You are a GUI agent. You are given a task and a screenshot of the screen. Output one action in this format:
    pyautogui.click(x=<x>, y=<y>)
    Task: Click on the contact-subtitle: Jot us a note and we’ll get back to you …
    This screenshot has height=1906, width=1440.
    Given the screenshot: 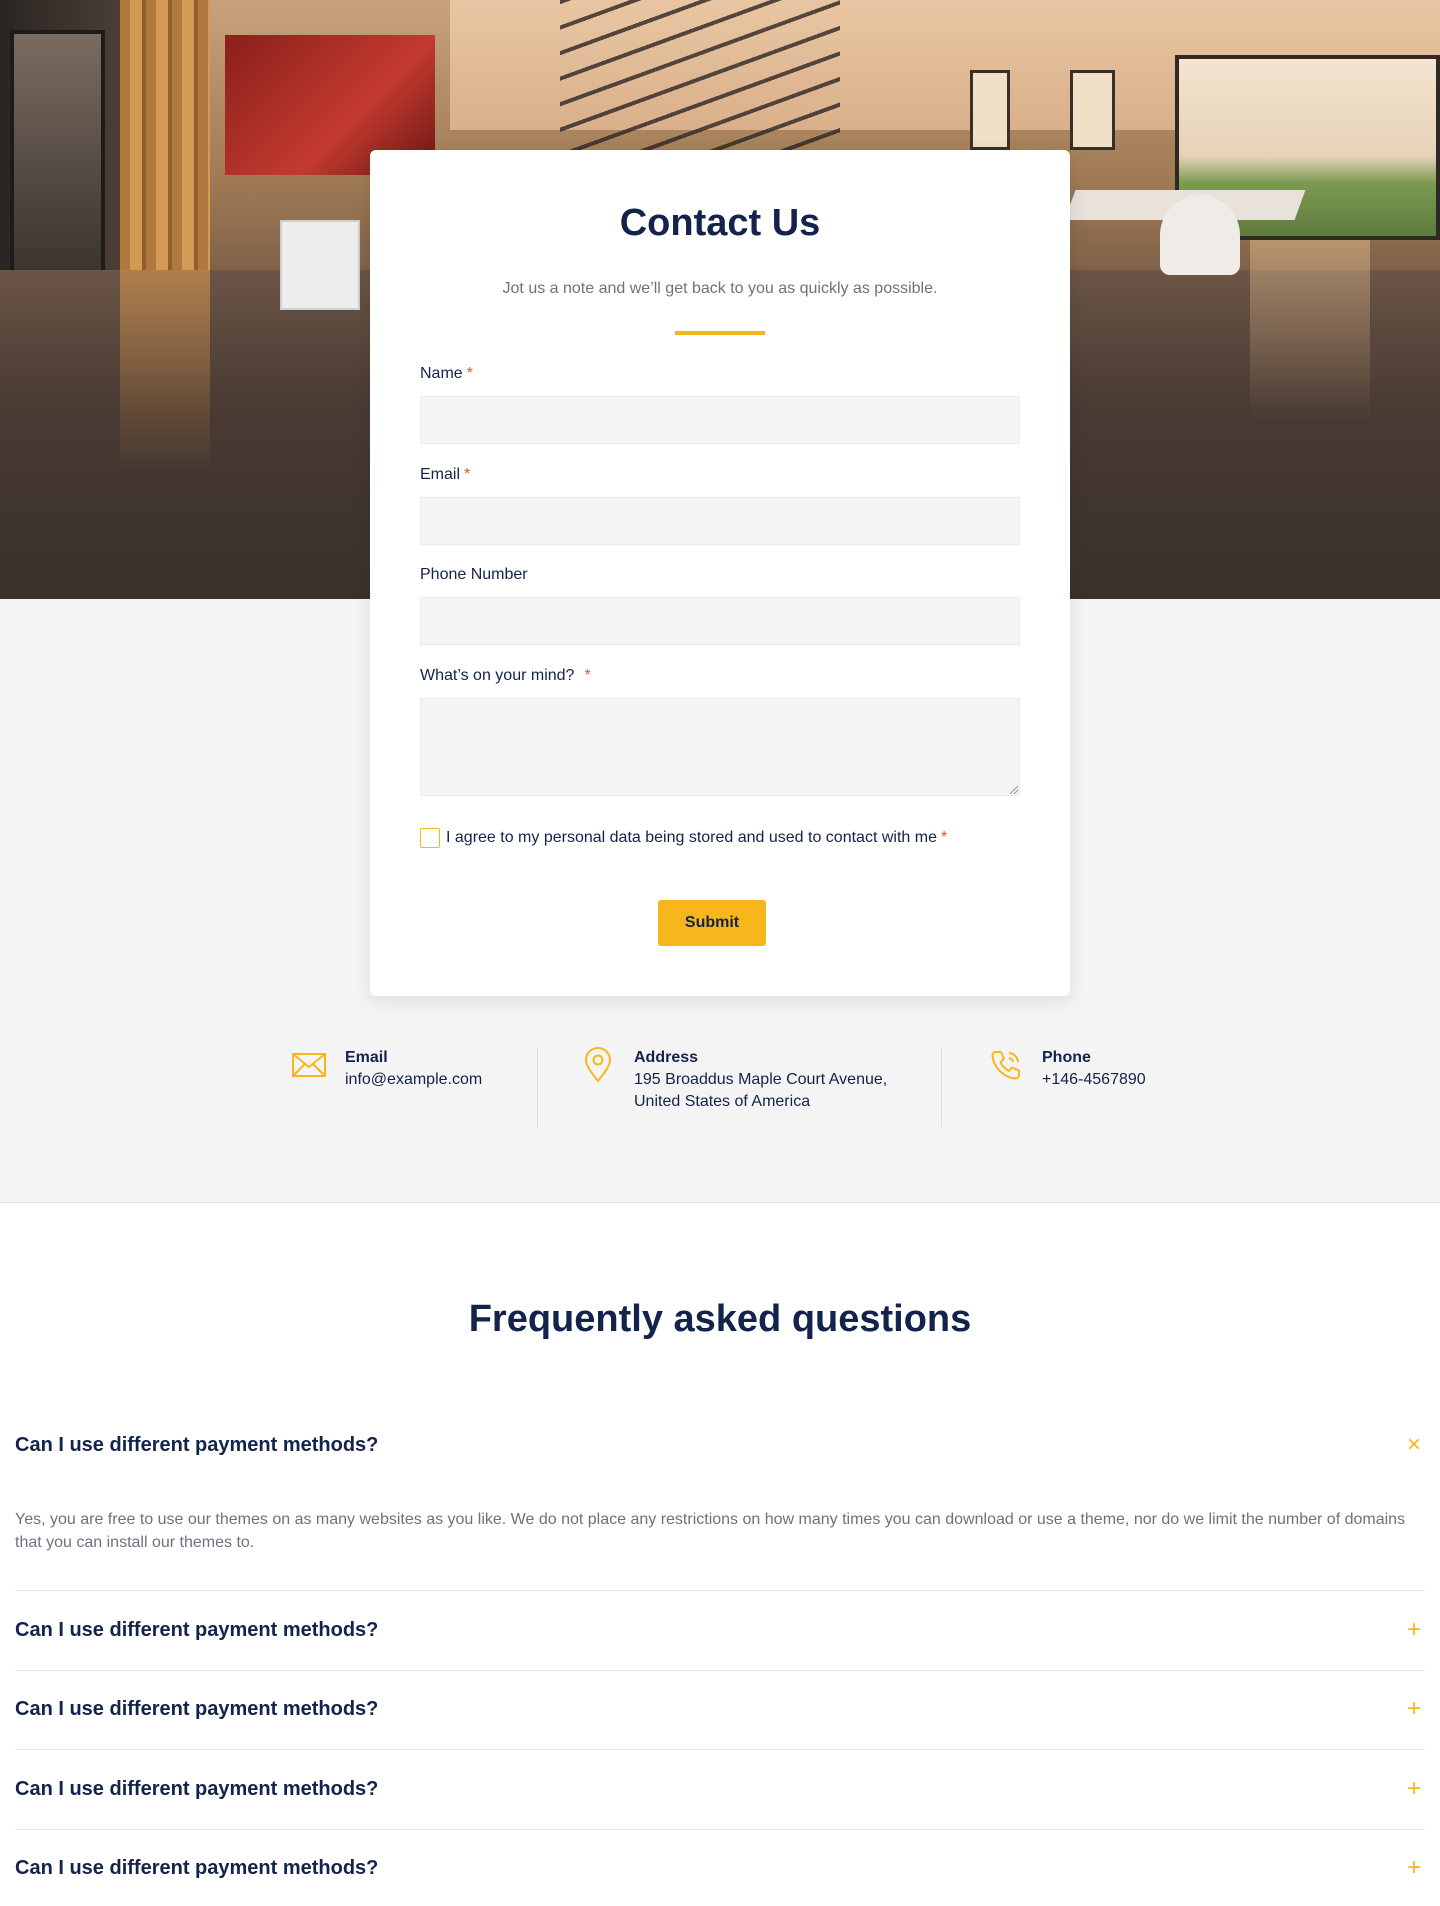 What is the action you would take?
    pyautogui.click(x=720, y=288)
    